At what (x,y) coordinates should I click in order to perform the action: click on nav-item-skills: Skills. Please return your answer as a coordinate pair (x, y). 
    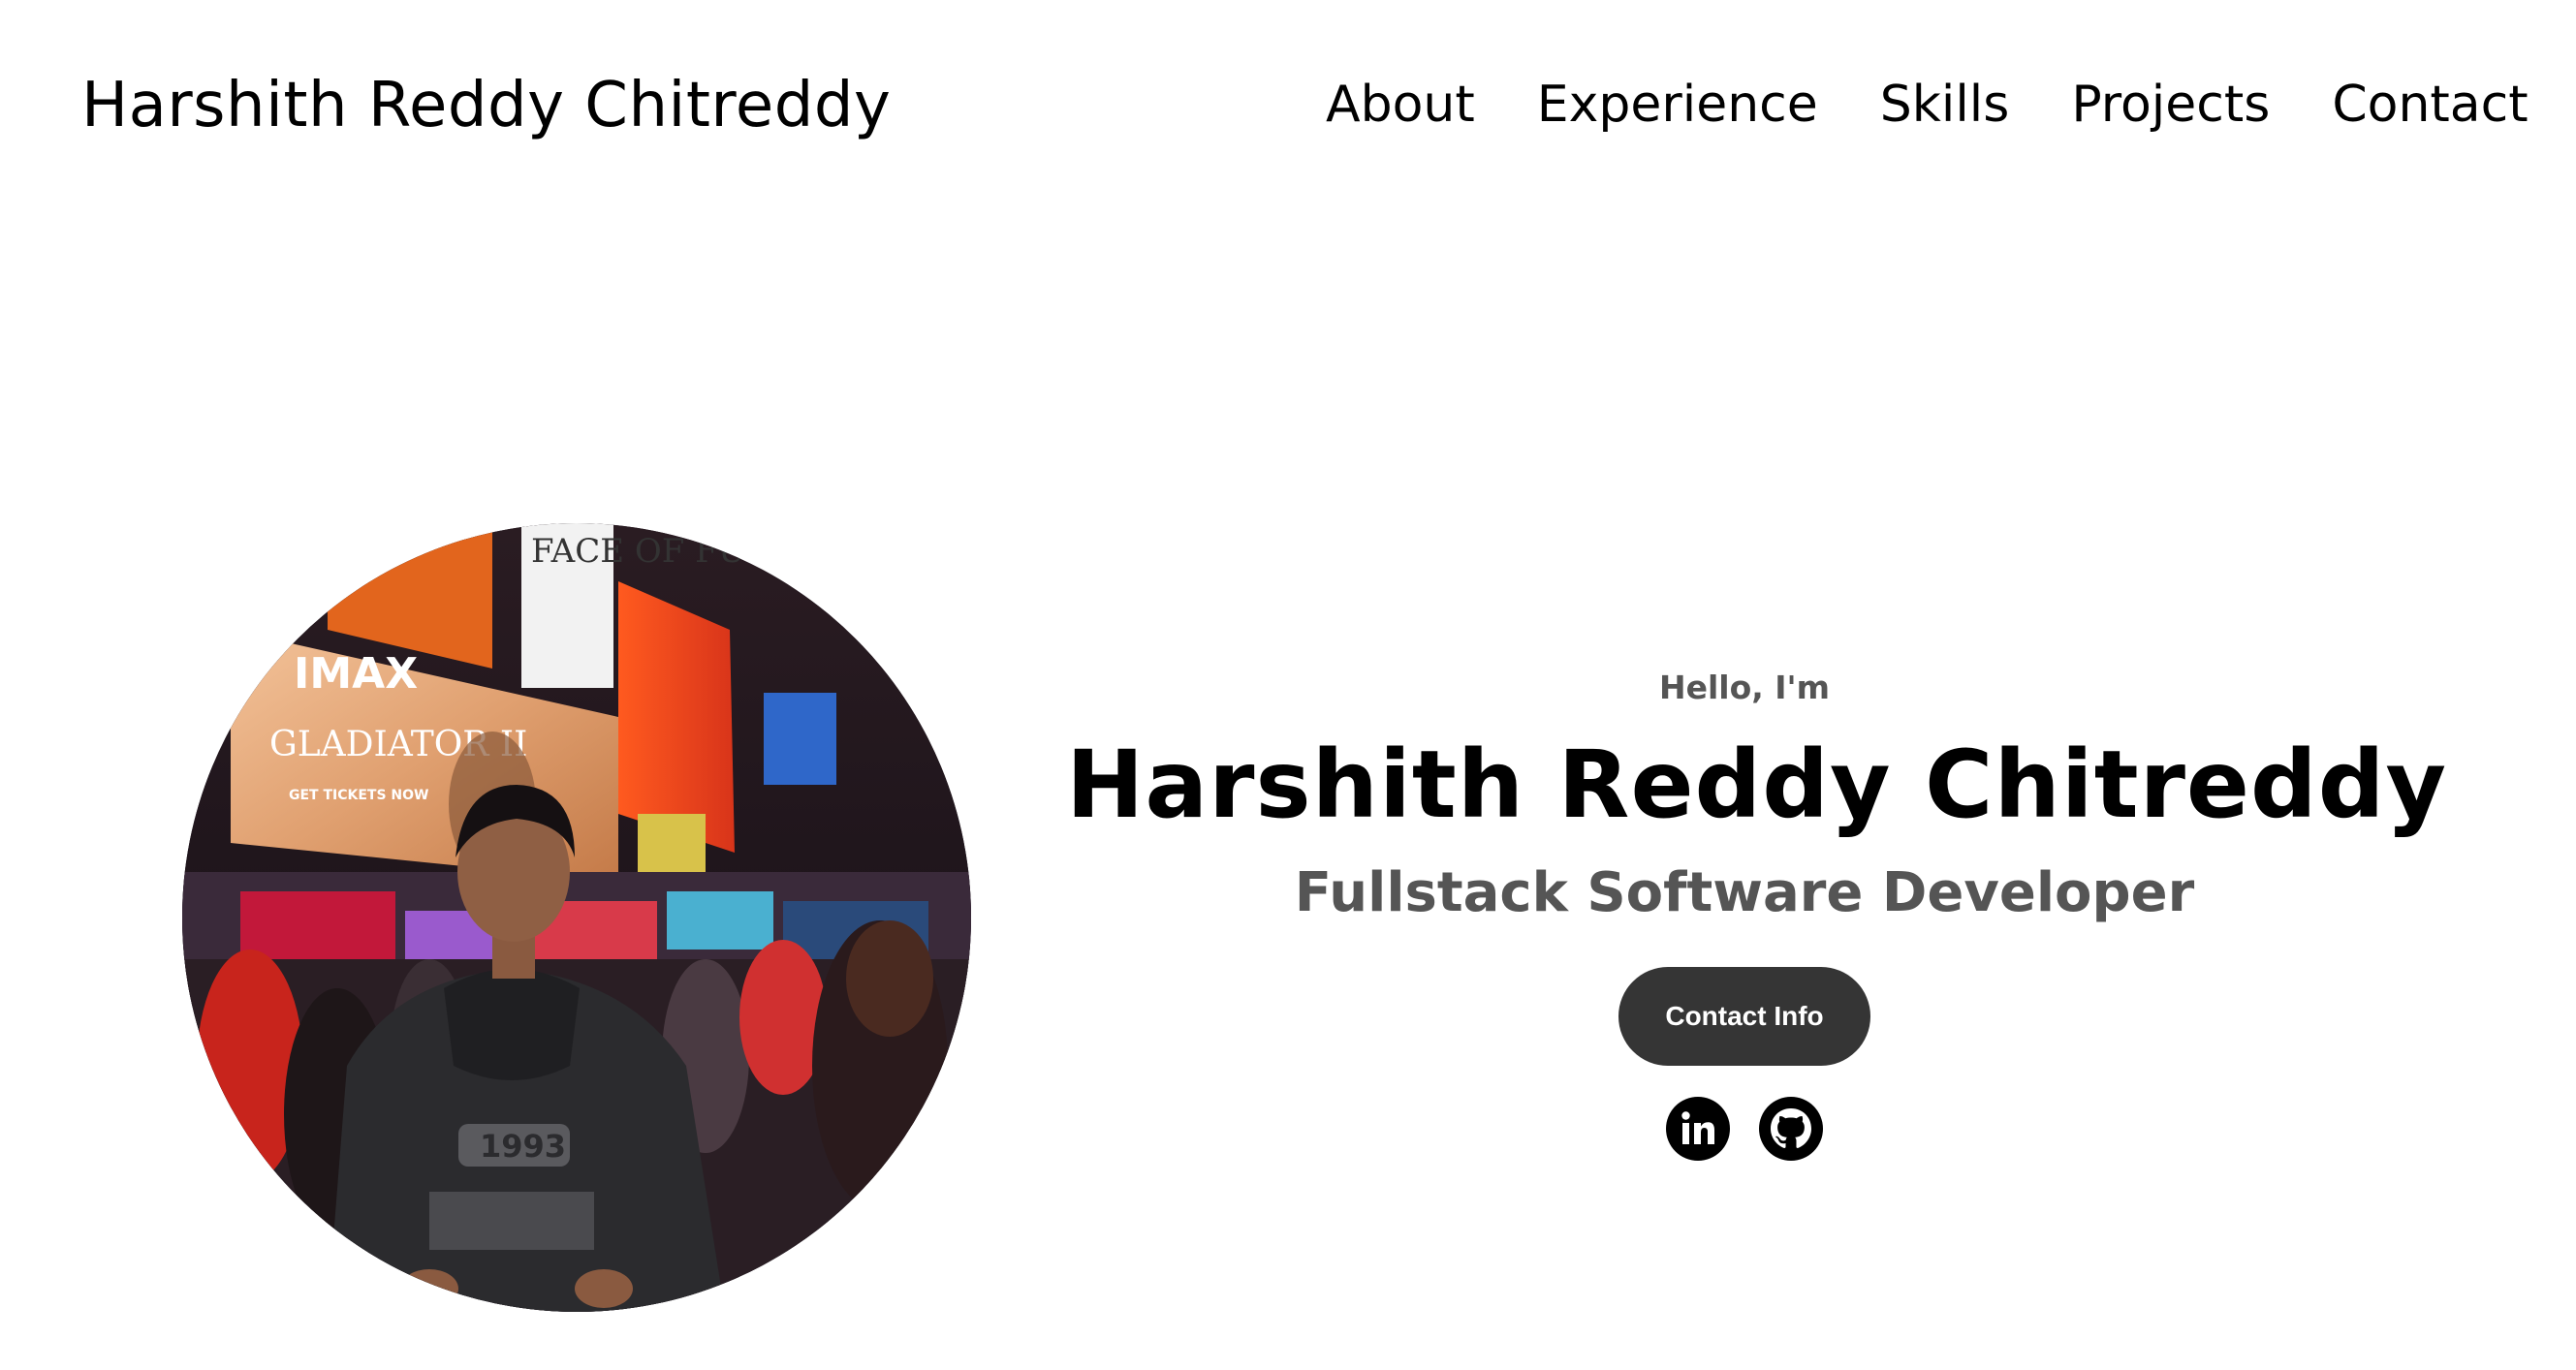
    Looking at the image, I should click on (1945, 105).